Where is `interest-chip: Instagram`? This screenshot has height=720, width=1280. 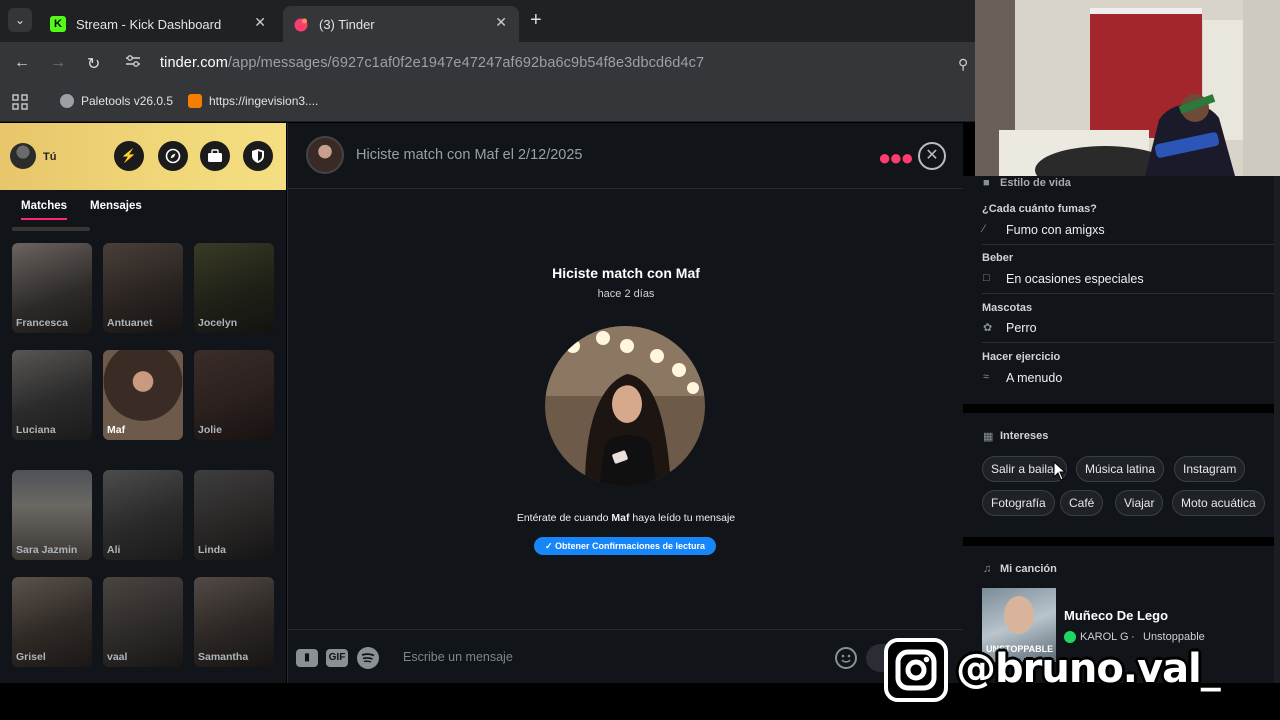
interest-chip: Instagram is located at coordinates (1210, 469).